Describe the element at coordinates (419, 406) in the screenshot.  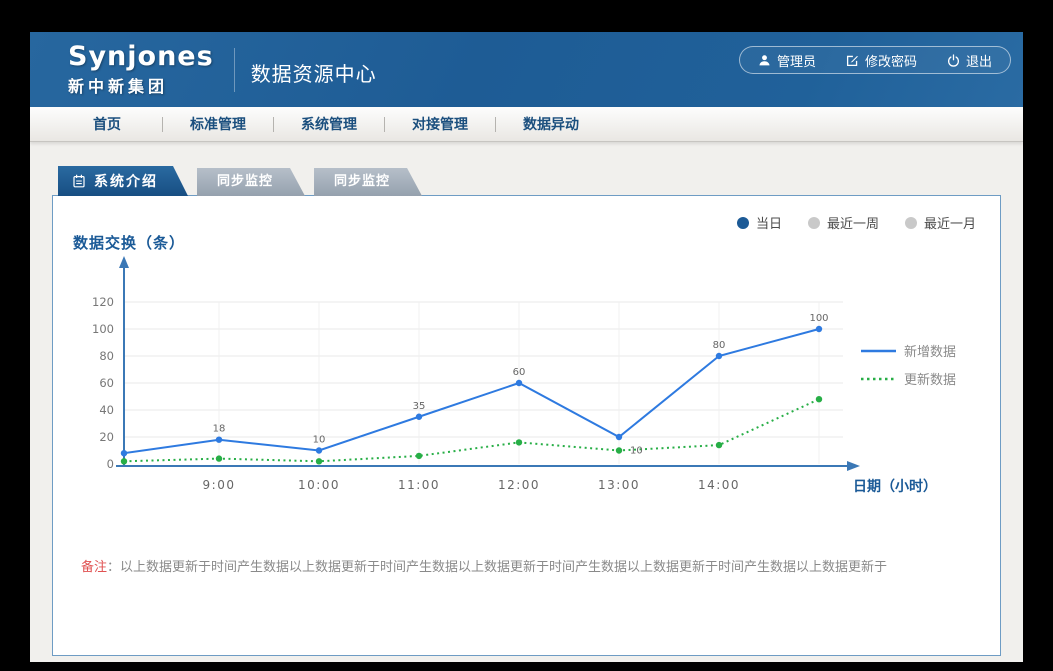
I see `point-label: 35` at that location.